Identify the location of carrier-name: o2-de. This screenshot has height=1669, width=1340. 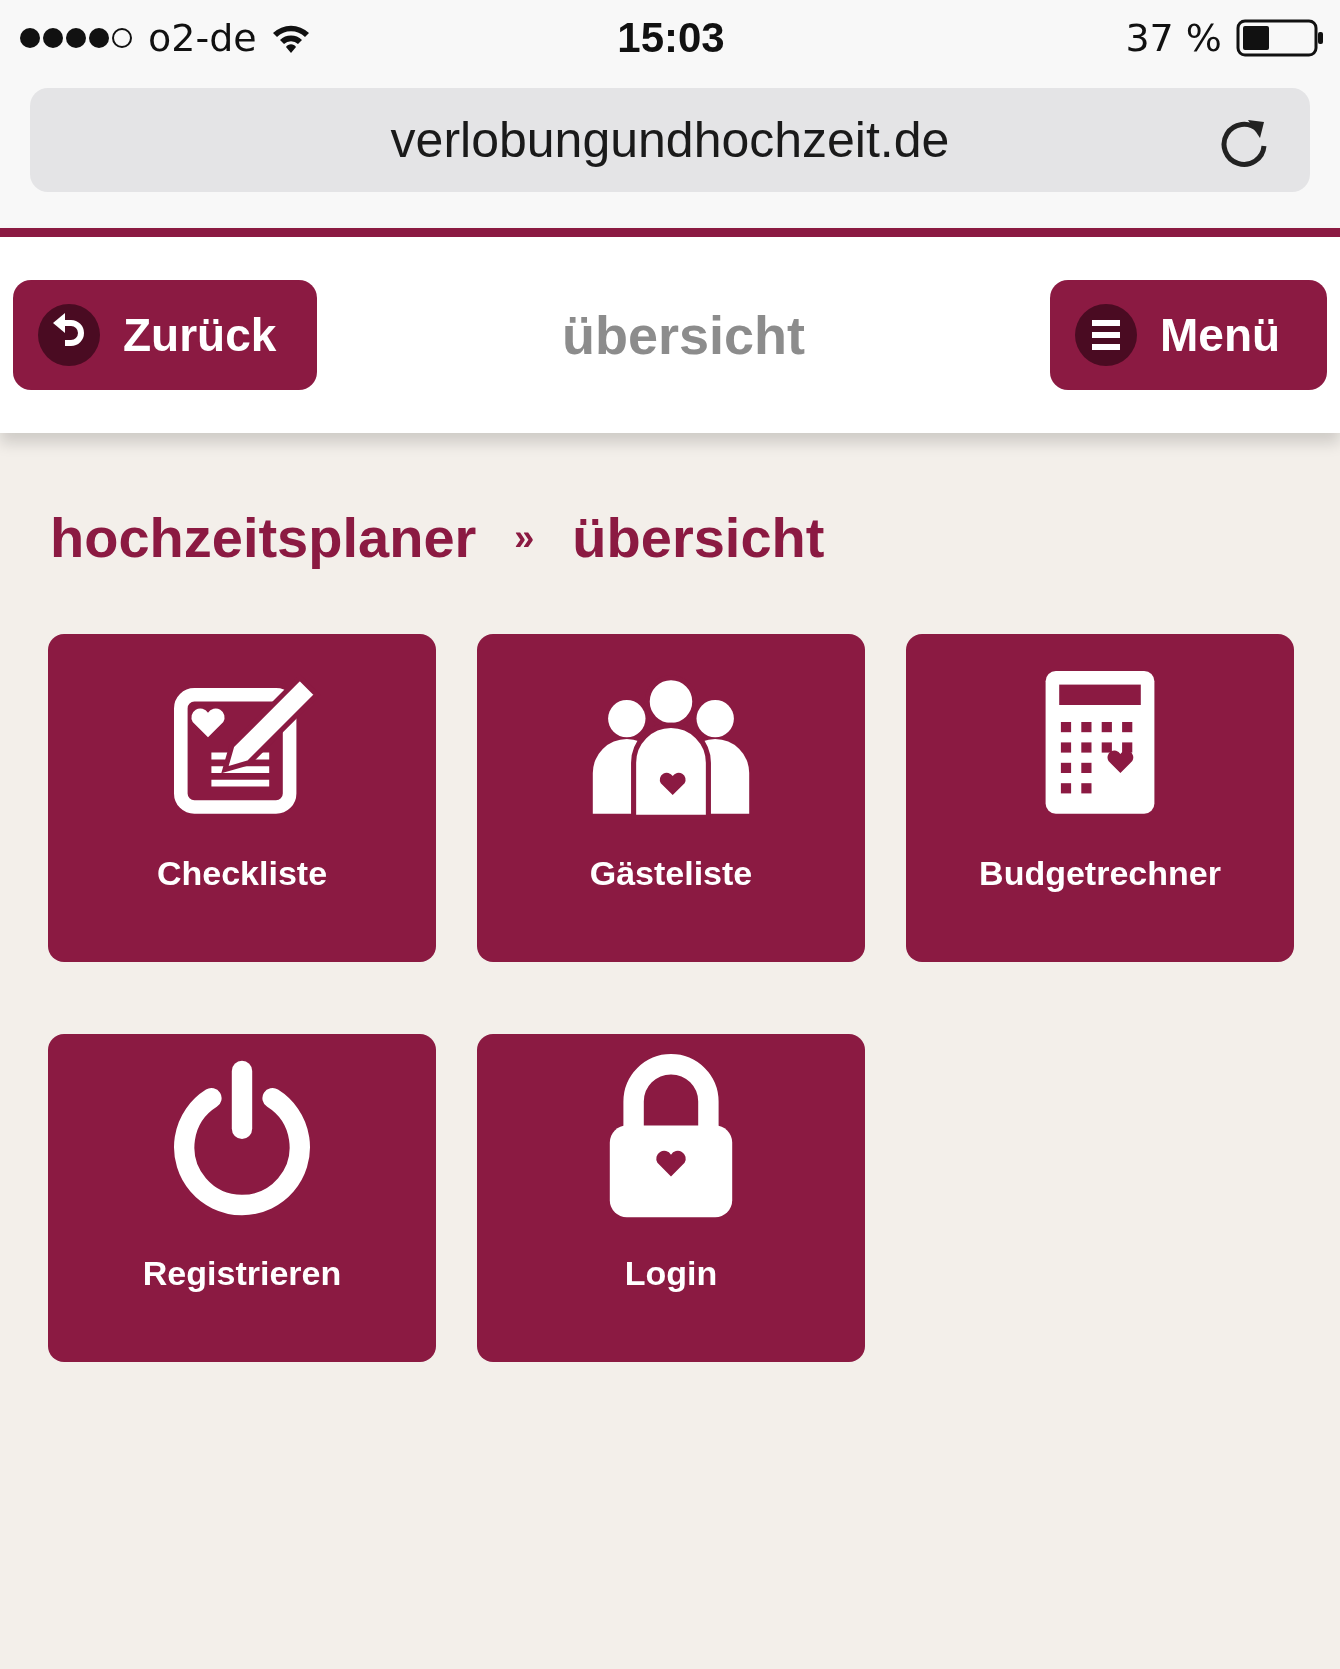
(202, 38).